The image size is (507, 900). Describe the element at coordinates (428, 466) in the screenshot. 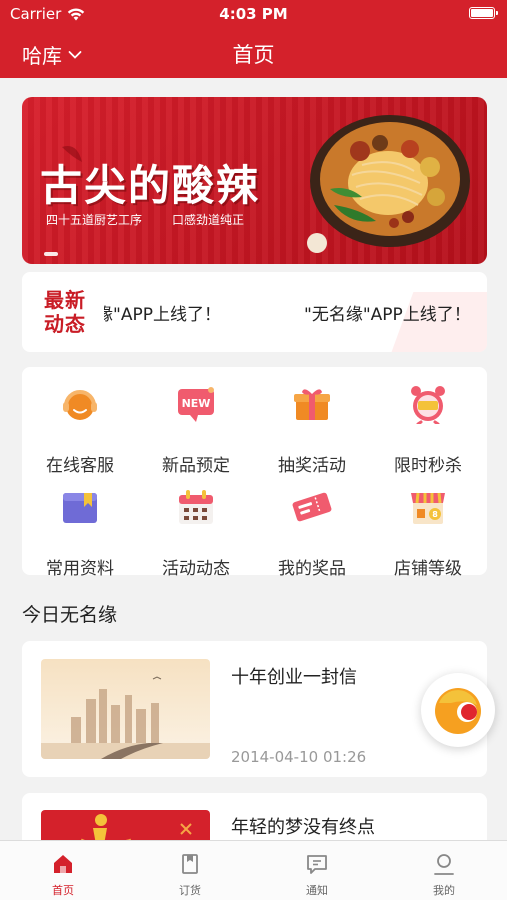

I see `menu-label: 限时秒杀` at that location.